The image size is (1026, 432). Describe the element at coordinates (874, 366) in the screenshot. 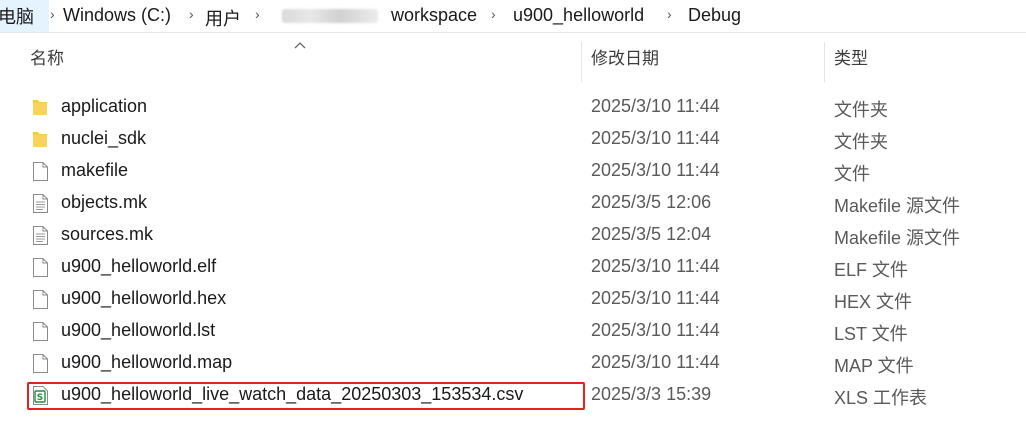

I see `file-type: MAP 文件` at that location.